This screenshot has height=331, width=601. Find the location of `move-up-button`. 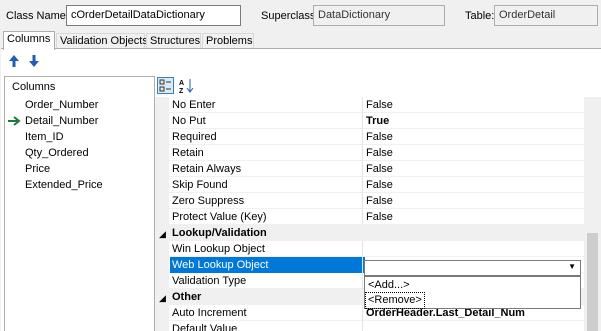

move-up-button is located at coordinates (14, 62).